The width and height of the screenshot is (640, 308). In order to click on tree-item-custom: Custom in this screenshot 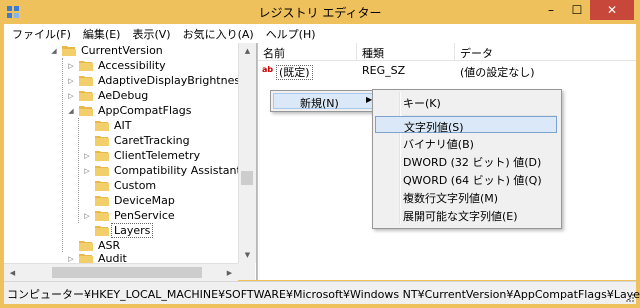, I will do `click(119, 185)`.